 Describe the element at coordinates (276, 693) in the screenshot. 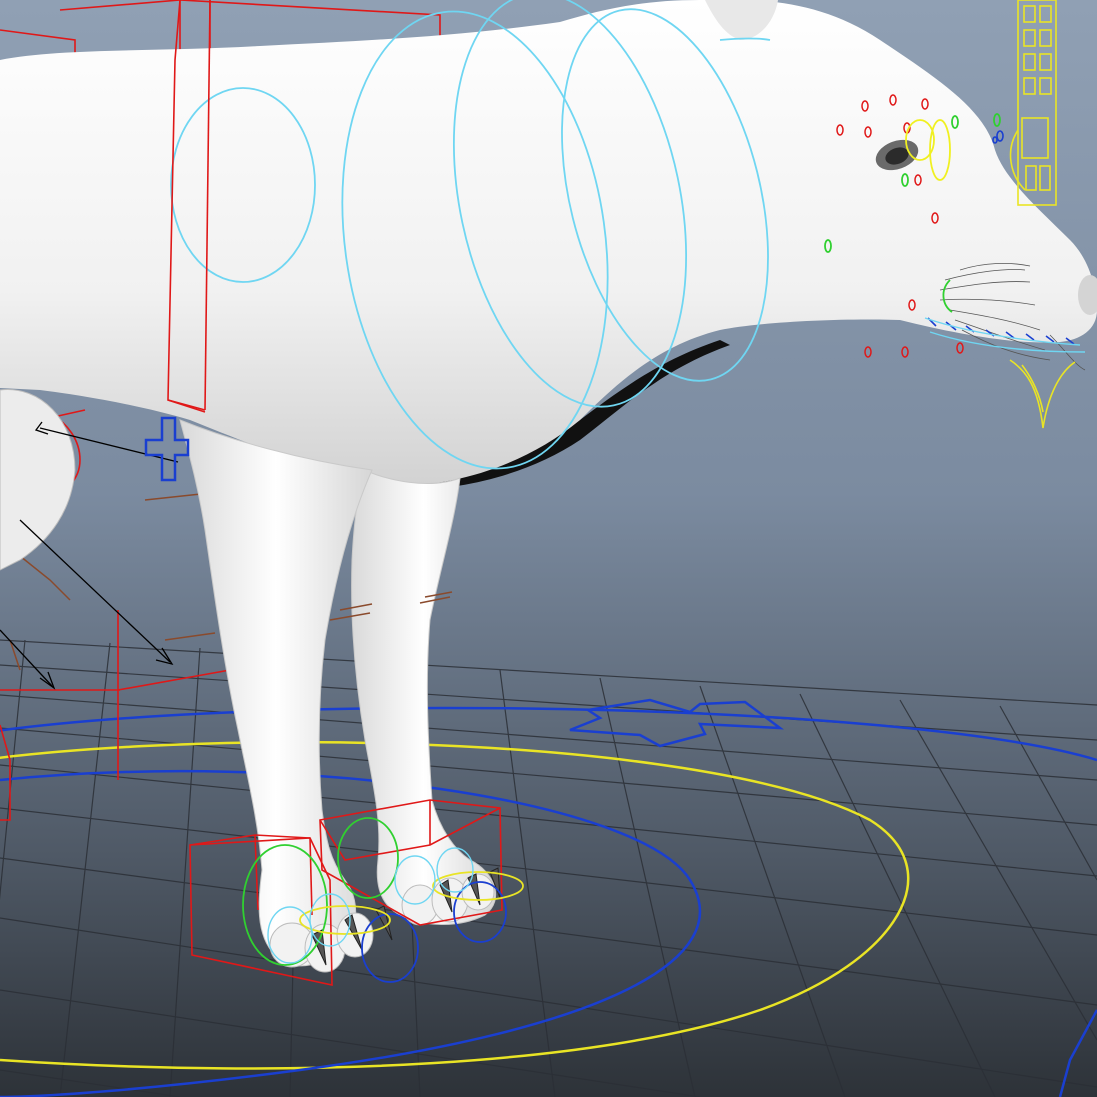

I see `front-leg-near-mesh` at that location.